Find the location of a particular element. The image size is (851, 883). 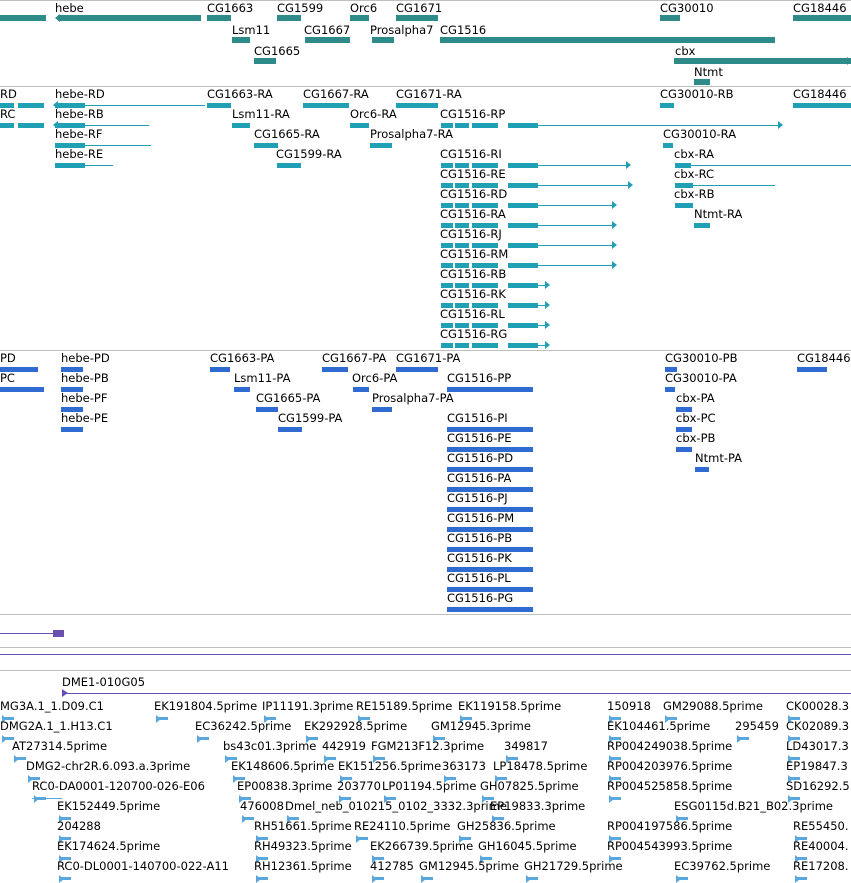

protein-label: CG1516-PJ is located at coordinates (477, 498).